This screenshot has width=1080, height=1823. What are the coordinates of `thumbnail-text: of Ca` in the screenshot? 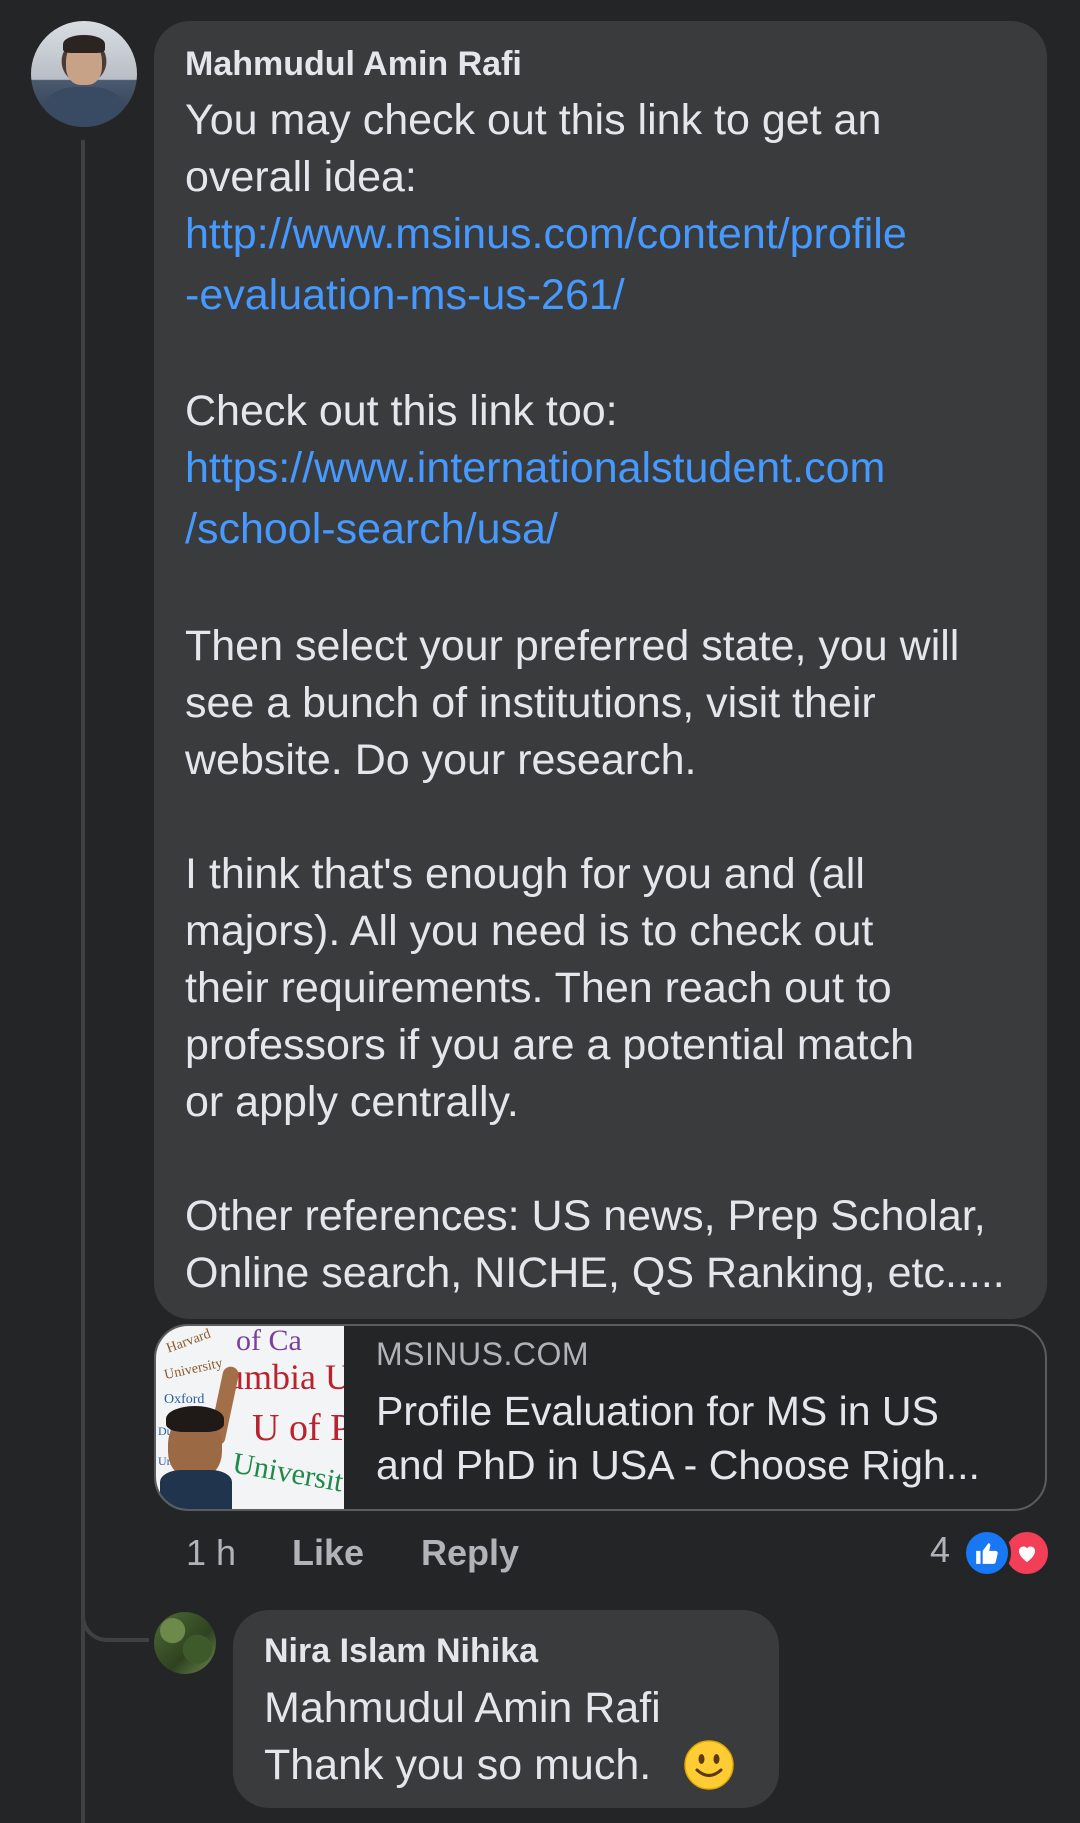 It's located at (269, 1341).